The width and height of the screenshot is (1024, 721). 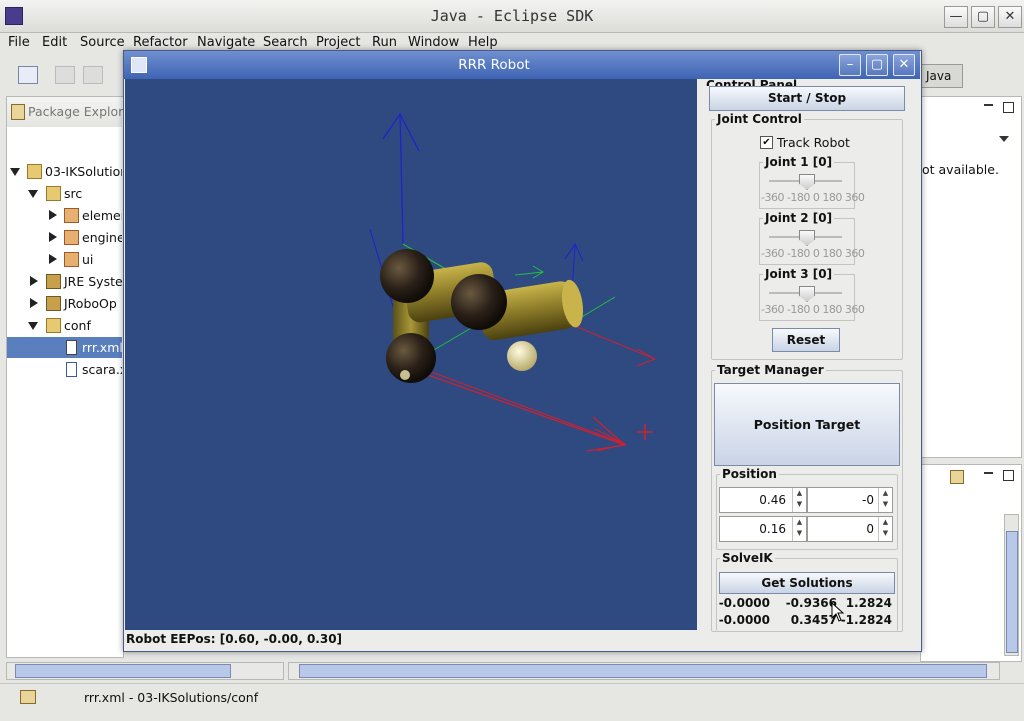 I want to click on robot-window-title: RRR Robot, so click(x=494, y=65).